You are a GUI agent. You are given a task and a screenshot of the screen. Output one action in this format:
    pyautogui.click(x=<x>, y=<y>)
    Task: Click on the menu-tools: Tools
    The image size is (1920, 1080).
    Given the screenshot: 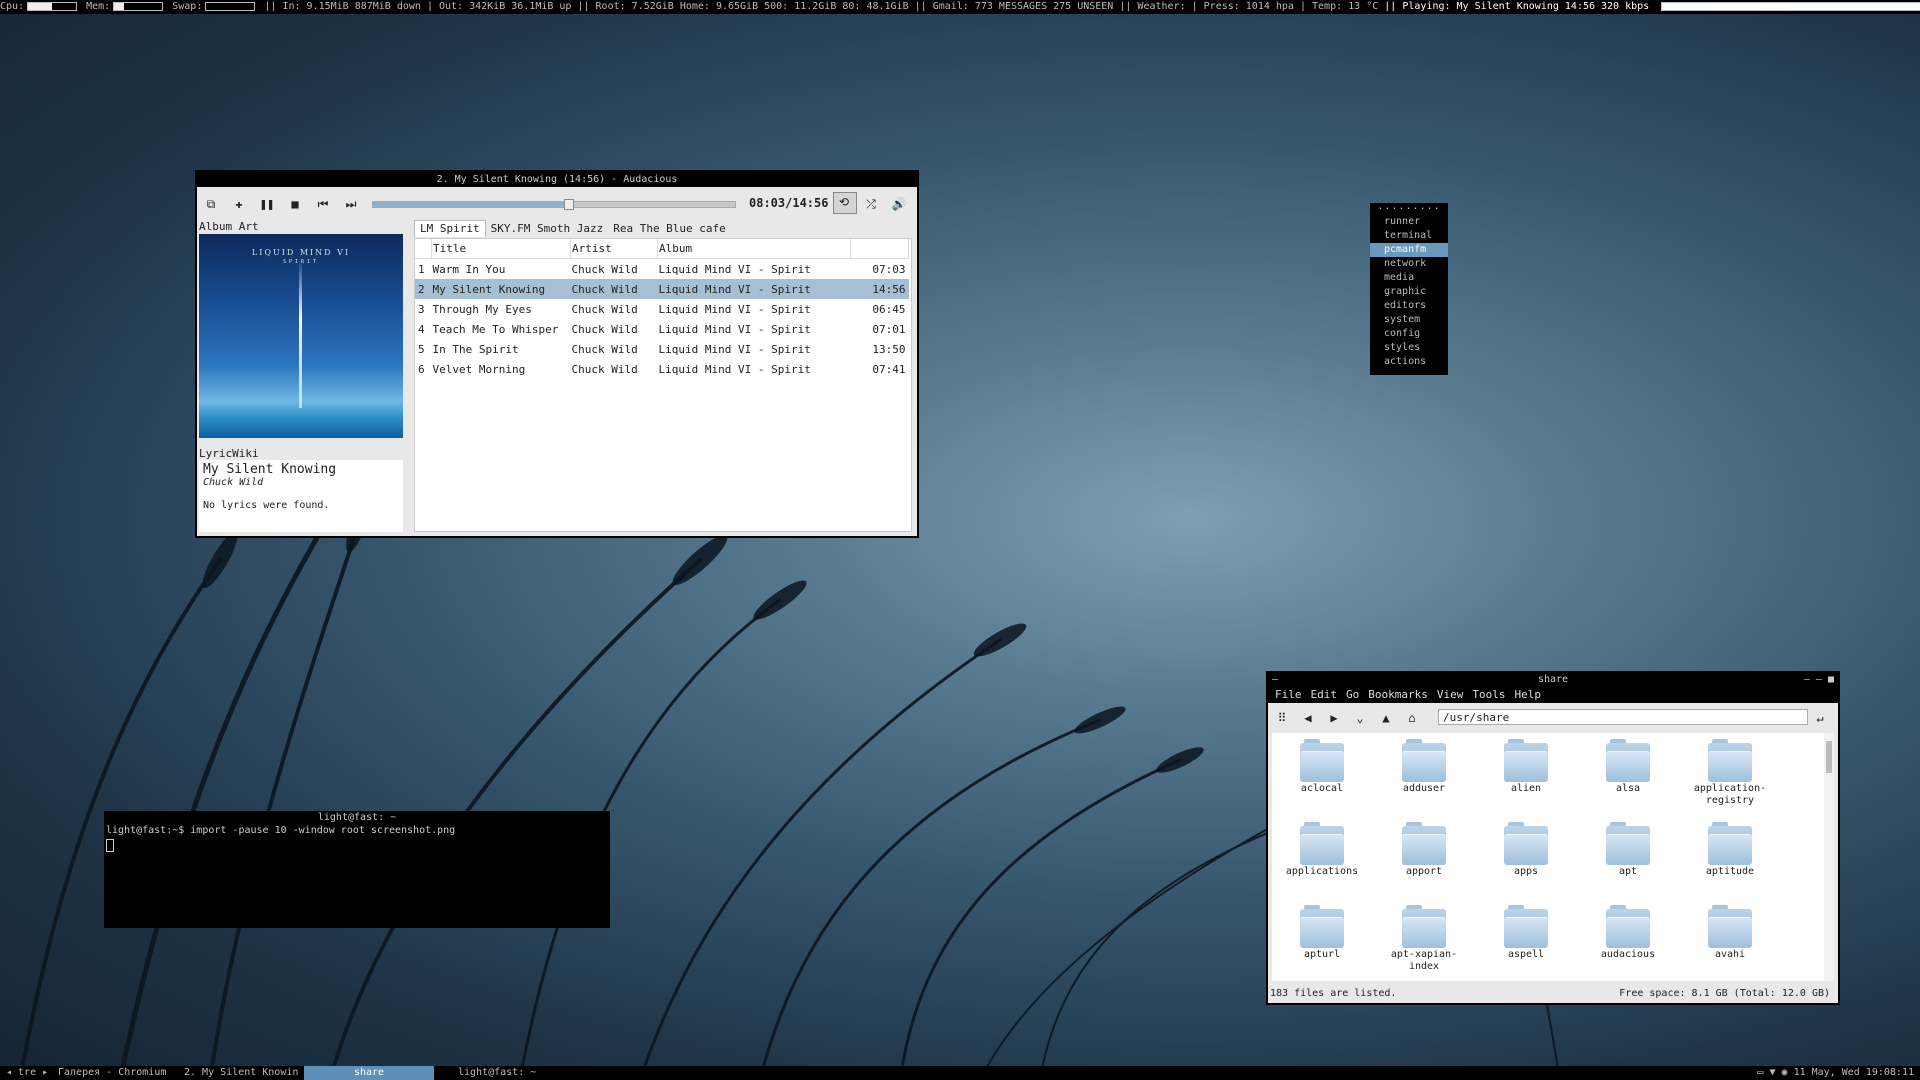 What is the action you would take?
    pyautogui.click(x=1488, y=694)
    